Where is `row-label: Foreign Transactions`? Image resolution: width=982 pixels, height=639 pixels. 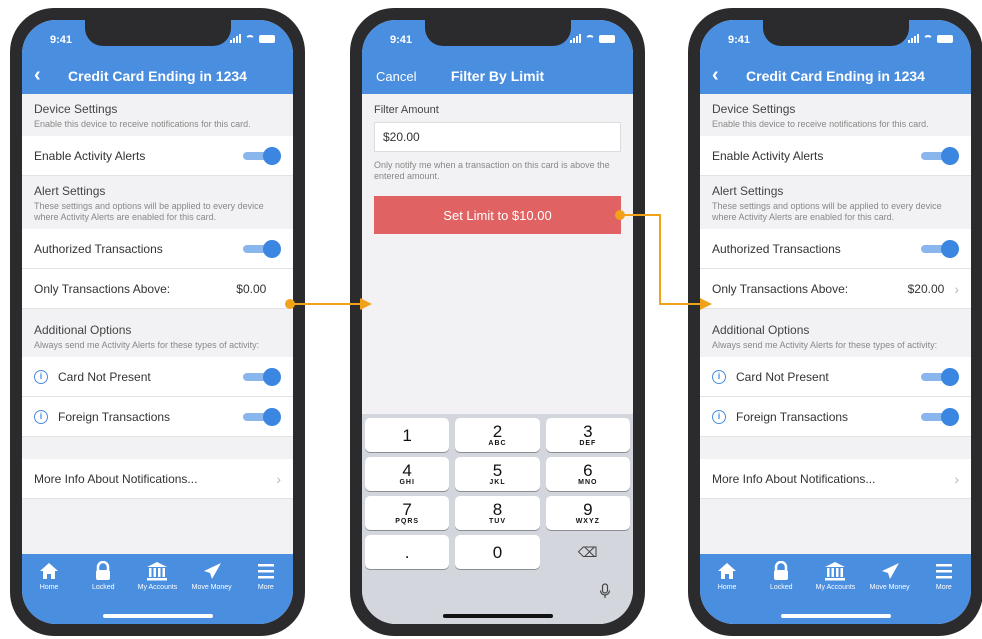 row-label: Foreign Transactions is located at coordinates (114, 416).